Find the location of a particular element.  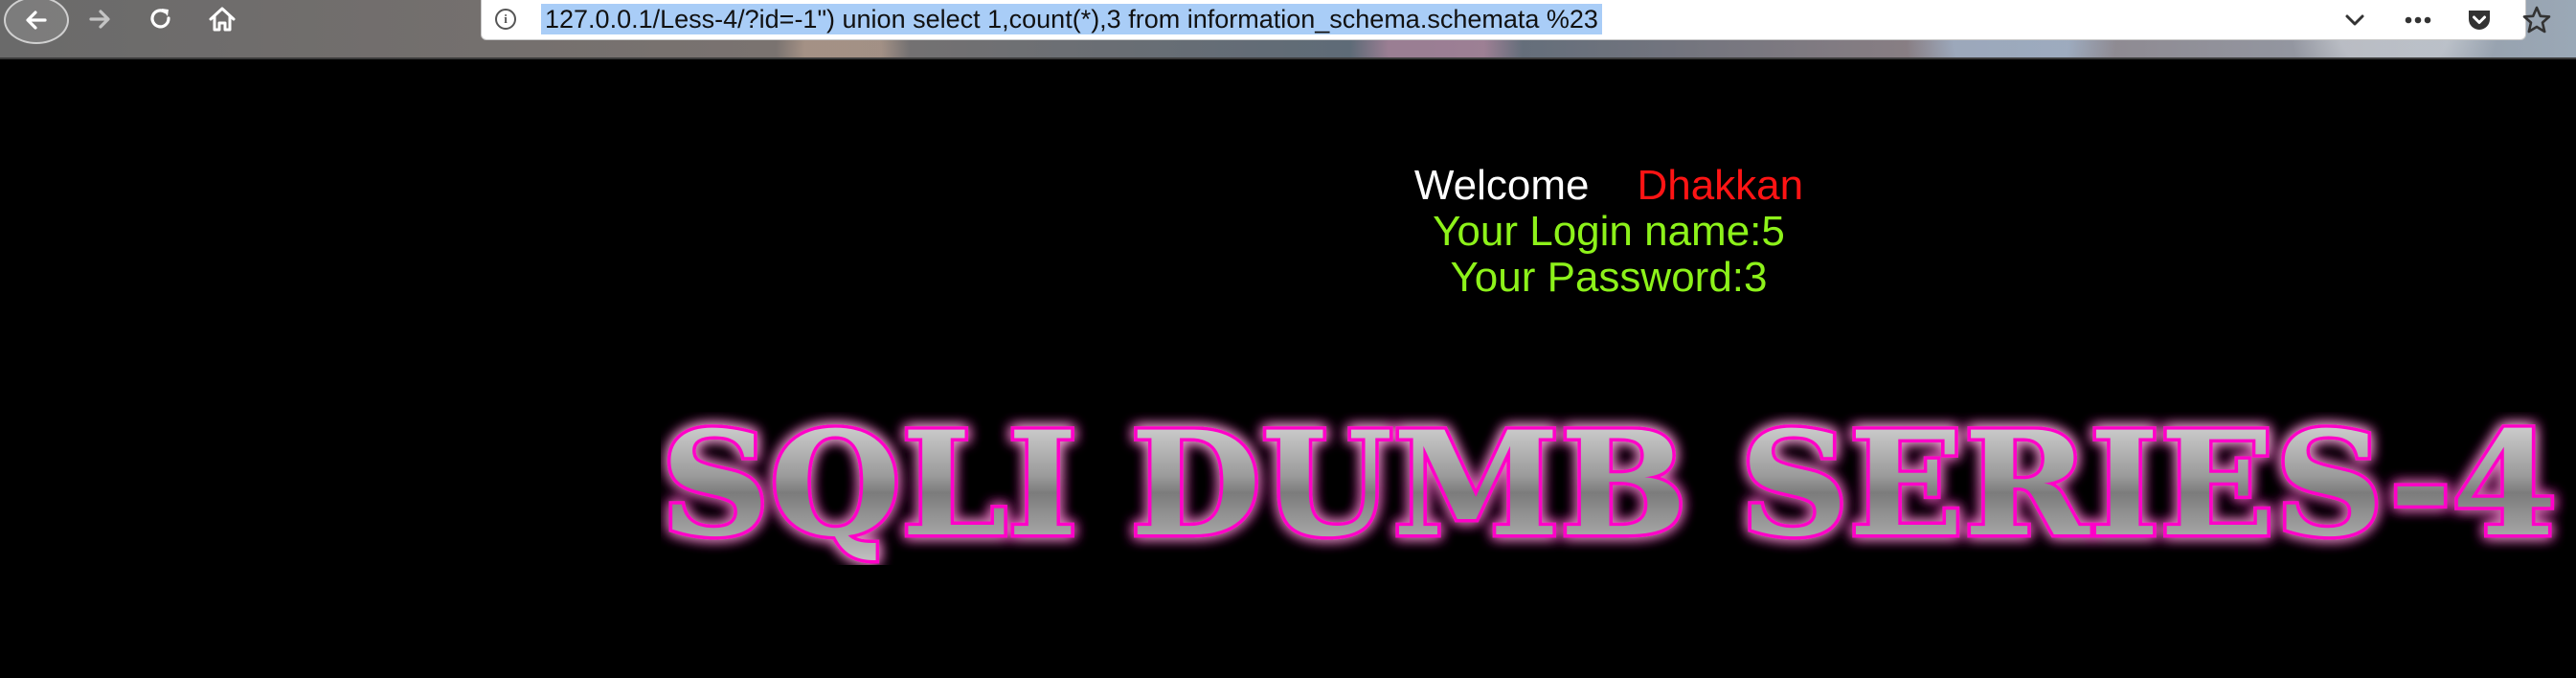

welcome-line: Welcome Dhakkan is located at coordinates (1609, 186).